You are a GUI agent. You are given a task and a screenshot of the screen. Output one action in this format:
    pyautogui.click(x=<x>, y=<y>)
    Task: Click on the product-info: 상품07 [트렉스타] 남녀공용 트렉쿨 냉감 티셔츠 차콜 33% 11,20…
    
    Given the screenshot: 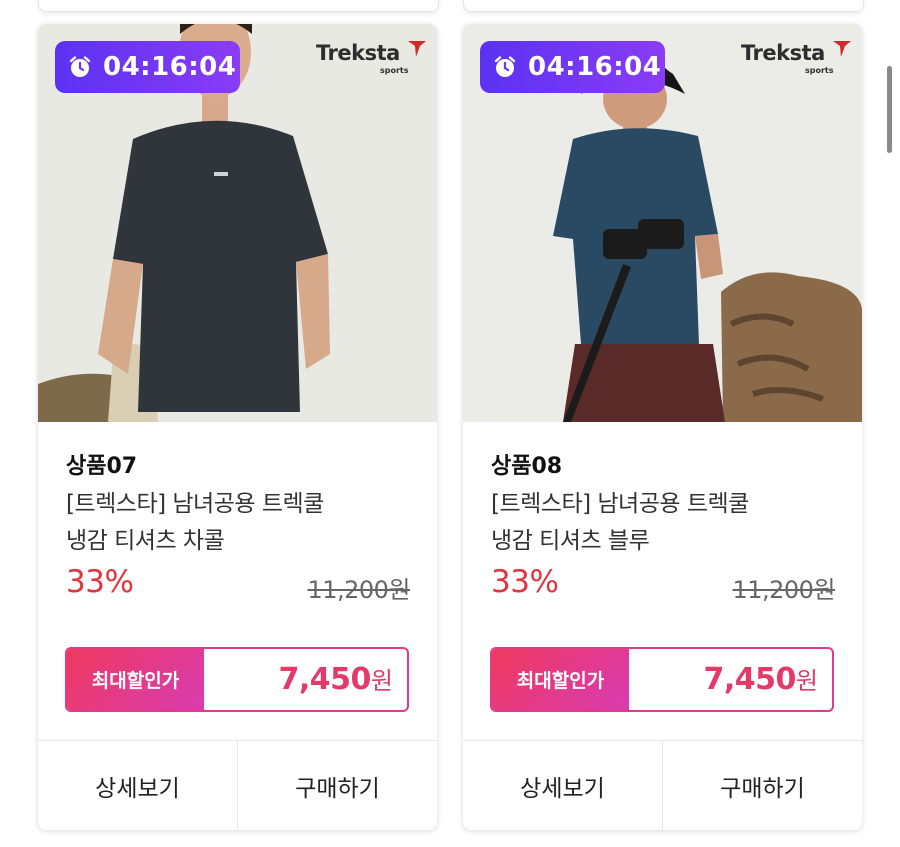 What is the action you would take?
    pyautogui.click(x=241, y=529)
    